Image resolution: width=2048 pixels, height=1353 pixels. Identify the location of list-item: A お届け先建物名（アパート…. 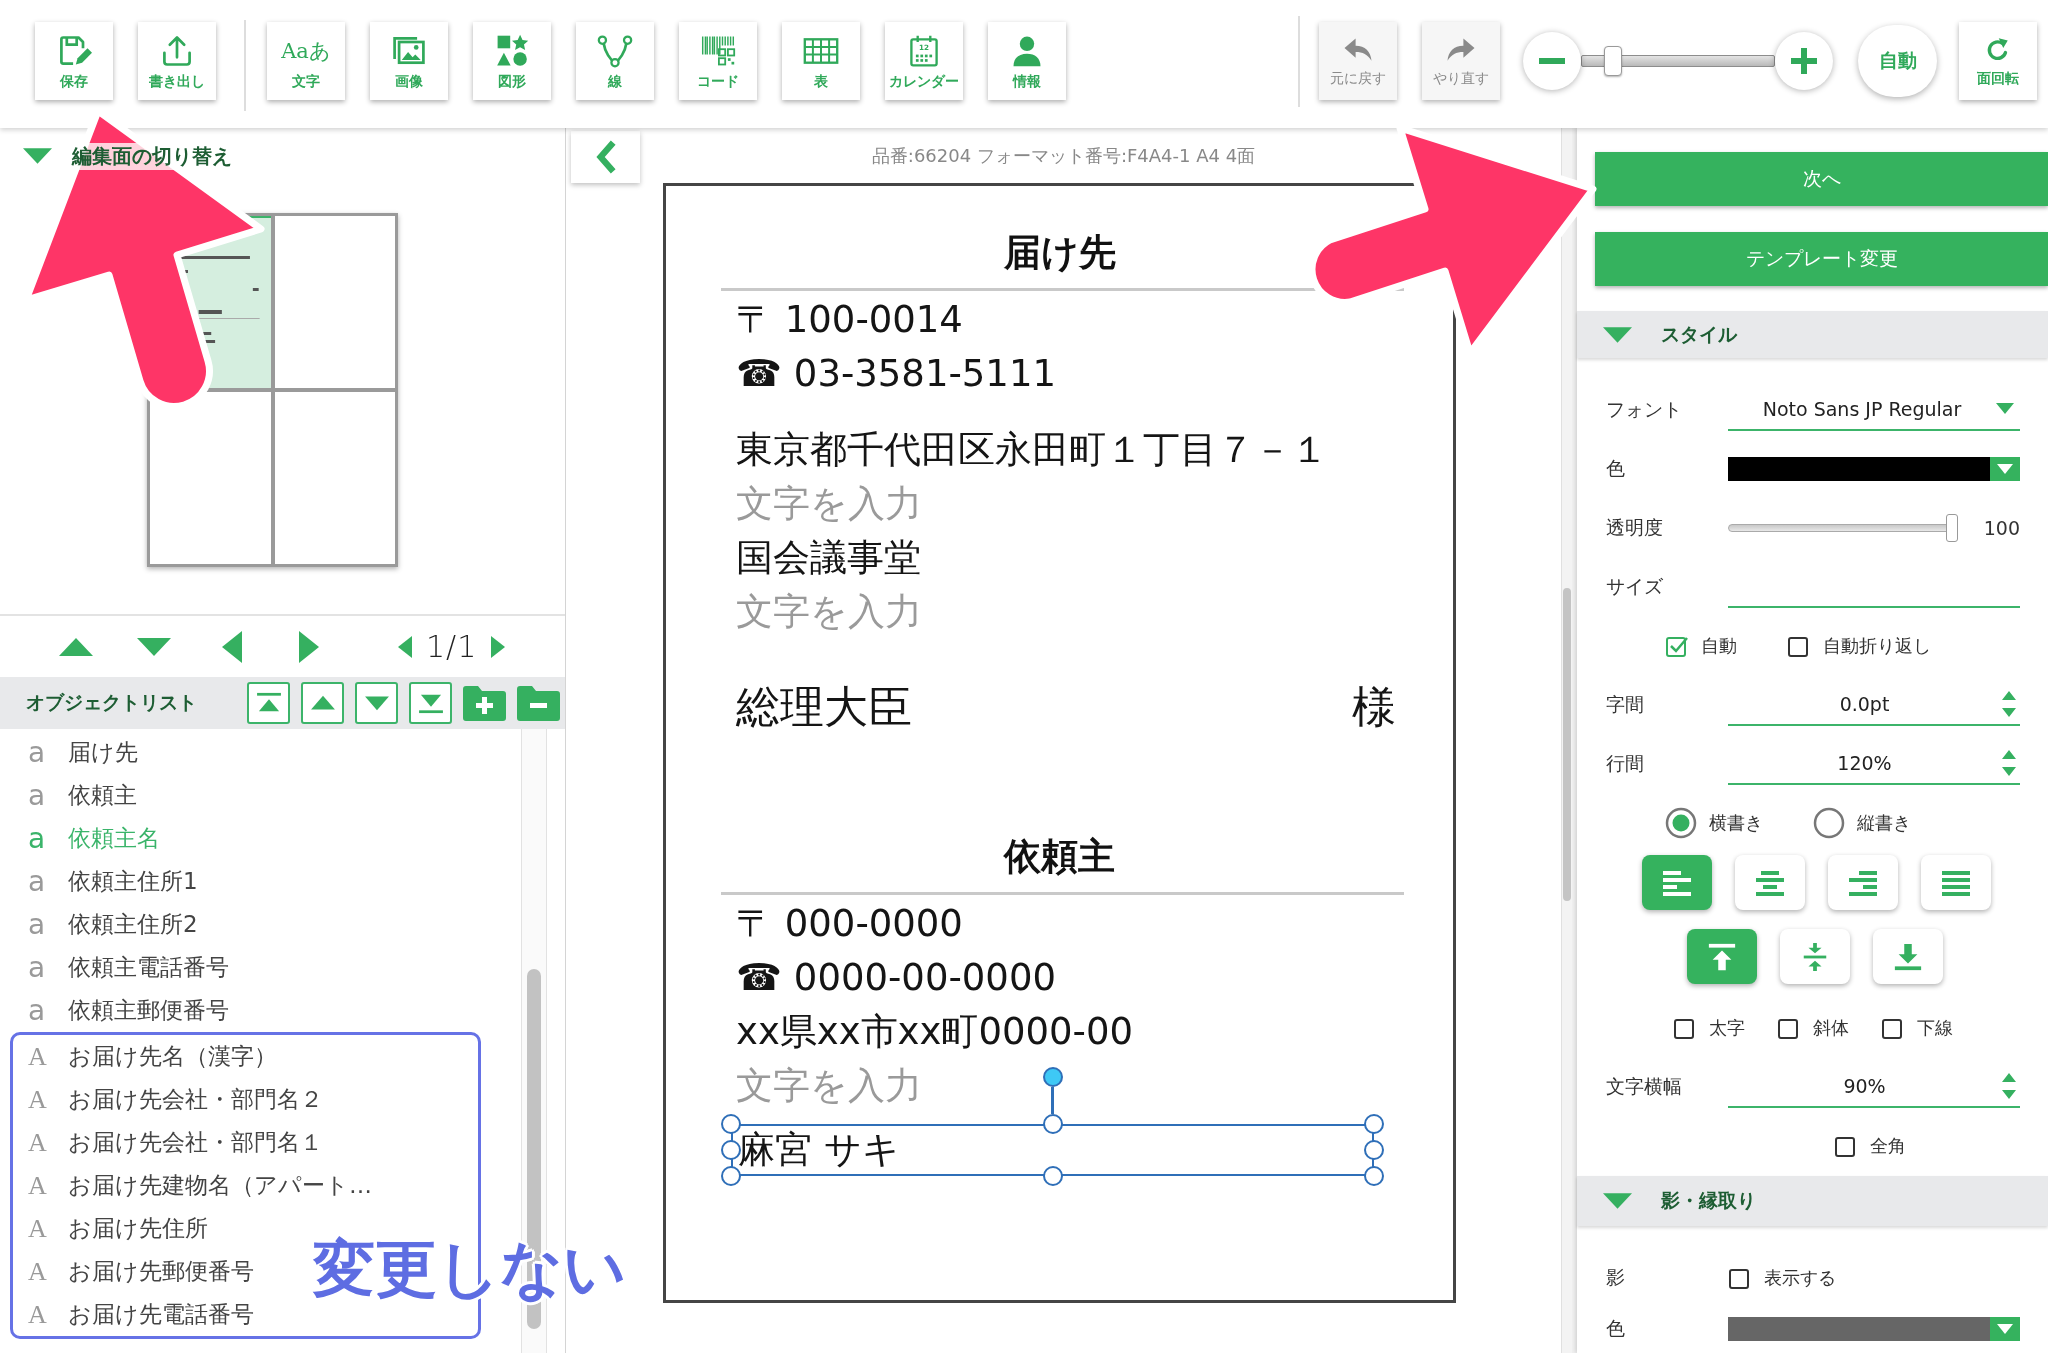
(192, 1185).